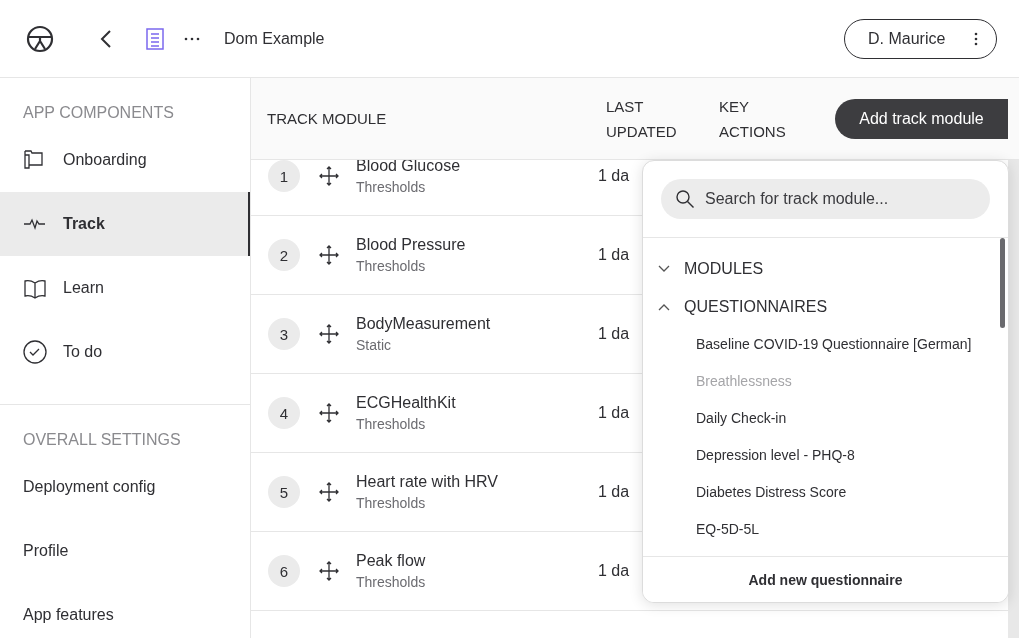 The width and height of the screenshot is (1019, 638). Describe the element at coordinates (327, 119) in the screenshot. I see `column-header: TRACK MODULE` at that location.